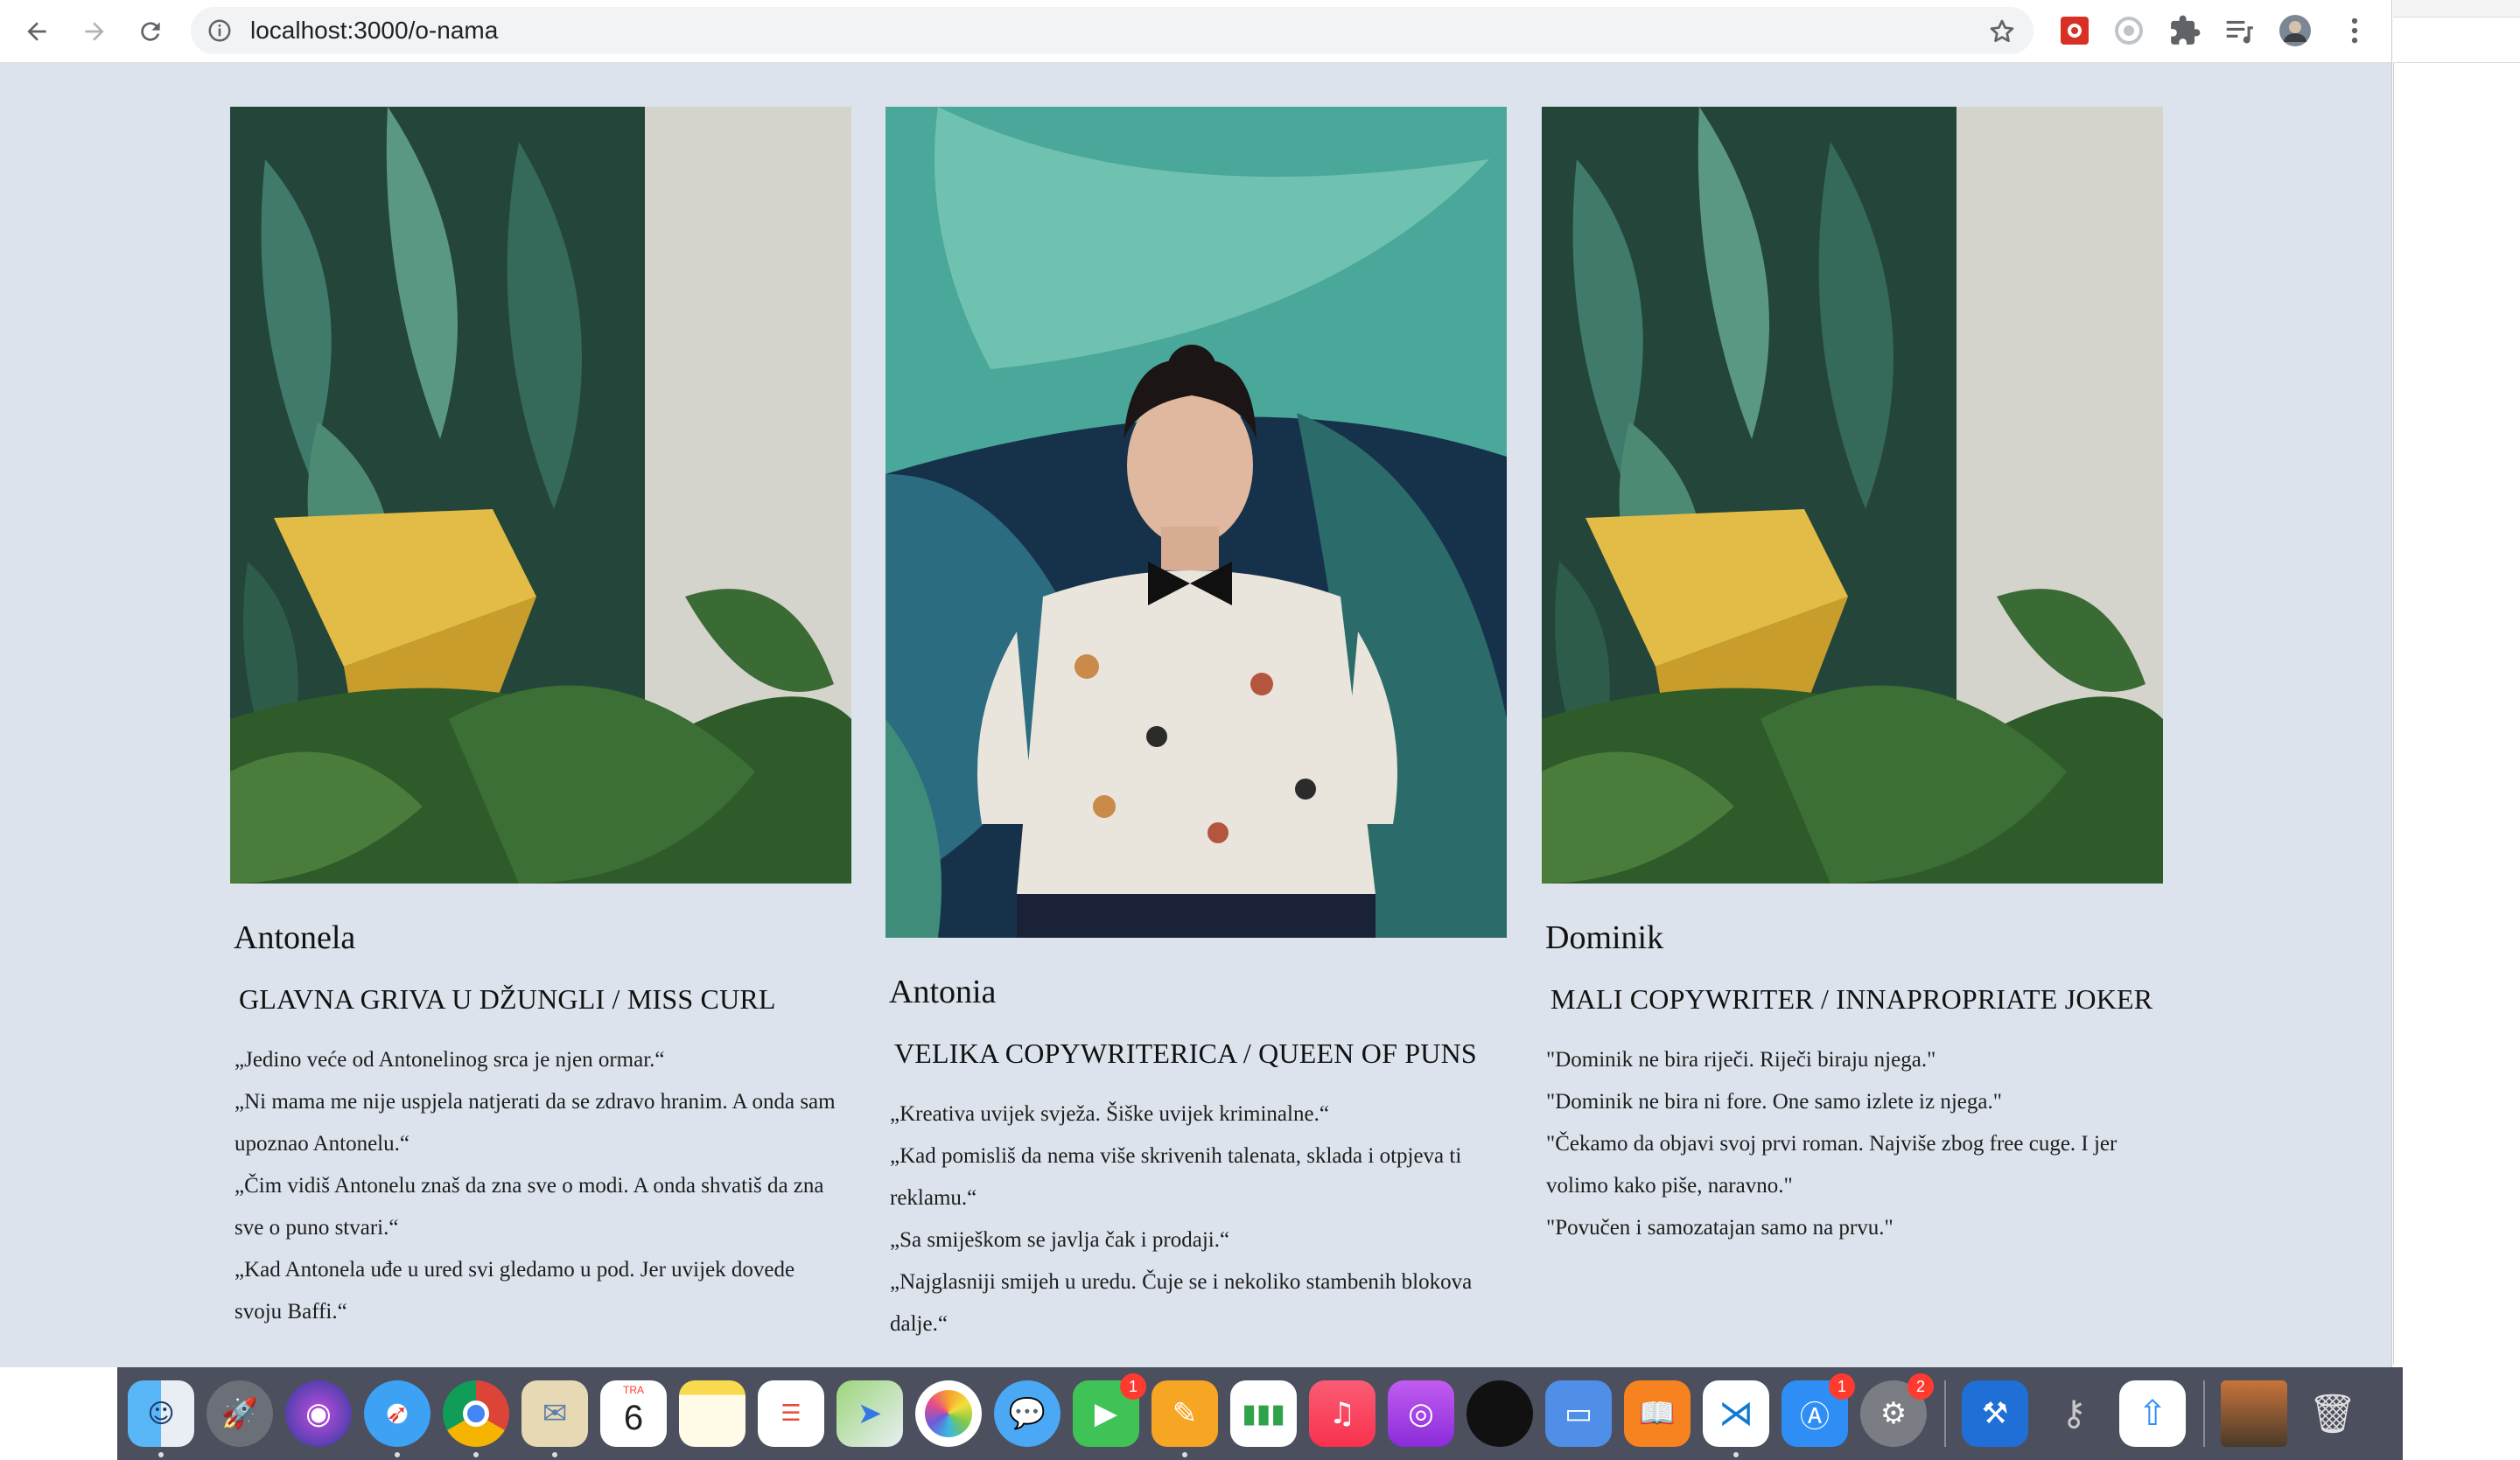 The image size is (2520, 1460). Describe the element at coordinates (2456, 682) in the screenshot. I see `background-window` at that location.